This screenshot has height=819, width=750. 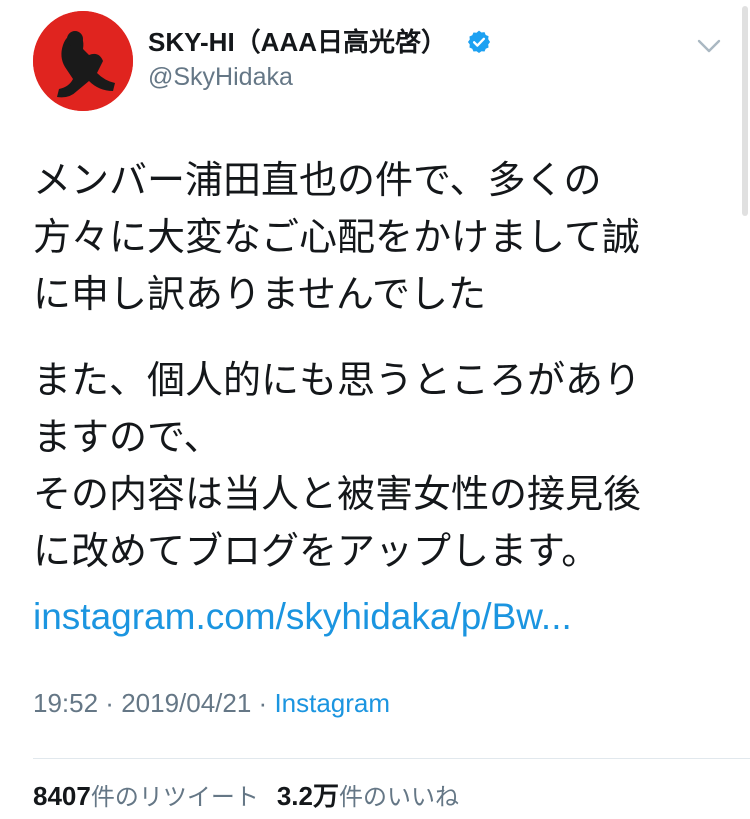 What do you see at coordinates (220, 77) in the screenshot?
I see `user-handle: @SkyHidaka` at bounding box center [220, 77].